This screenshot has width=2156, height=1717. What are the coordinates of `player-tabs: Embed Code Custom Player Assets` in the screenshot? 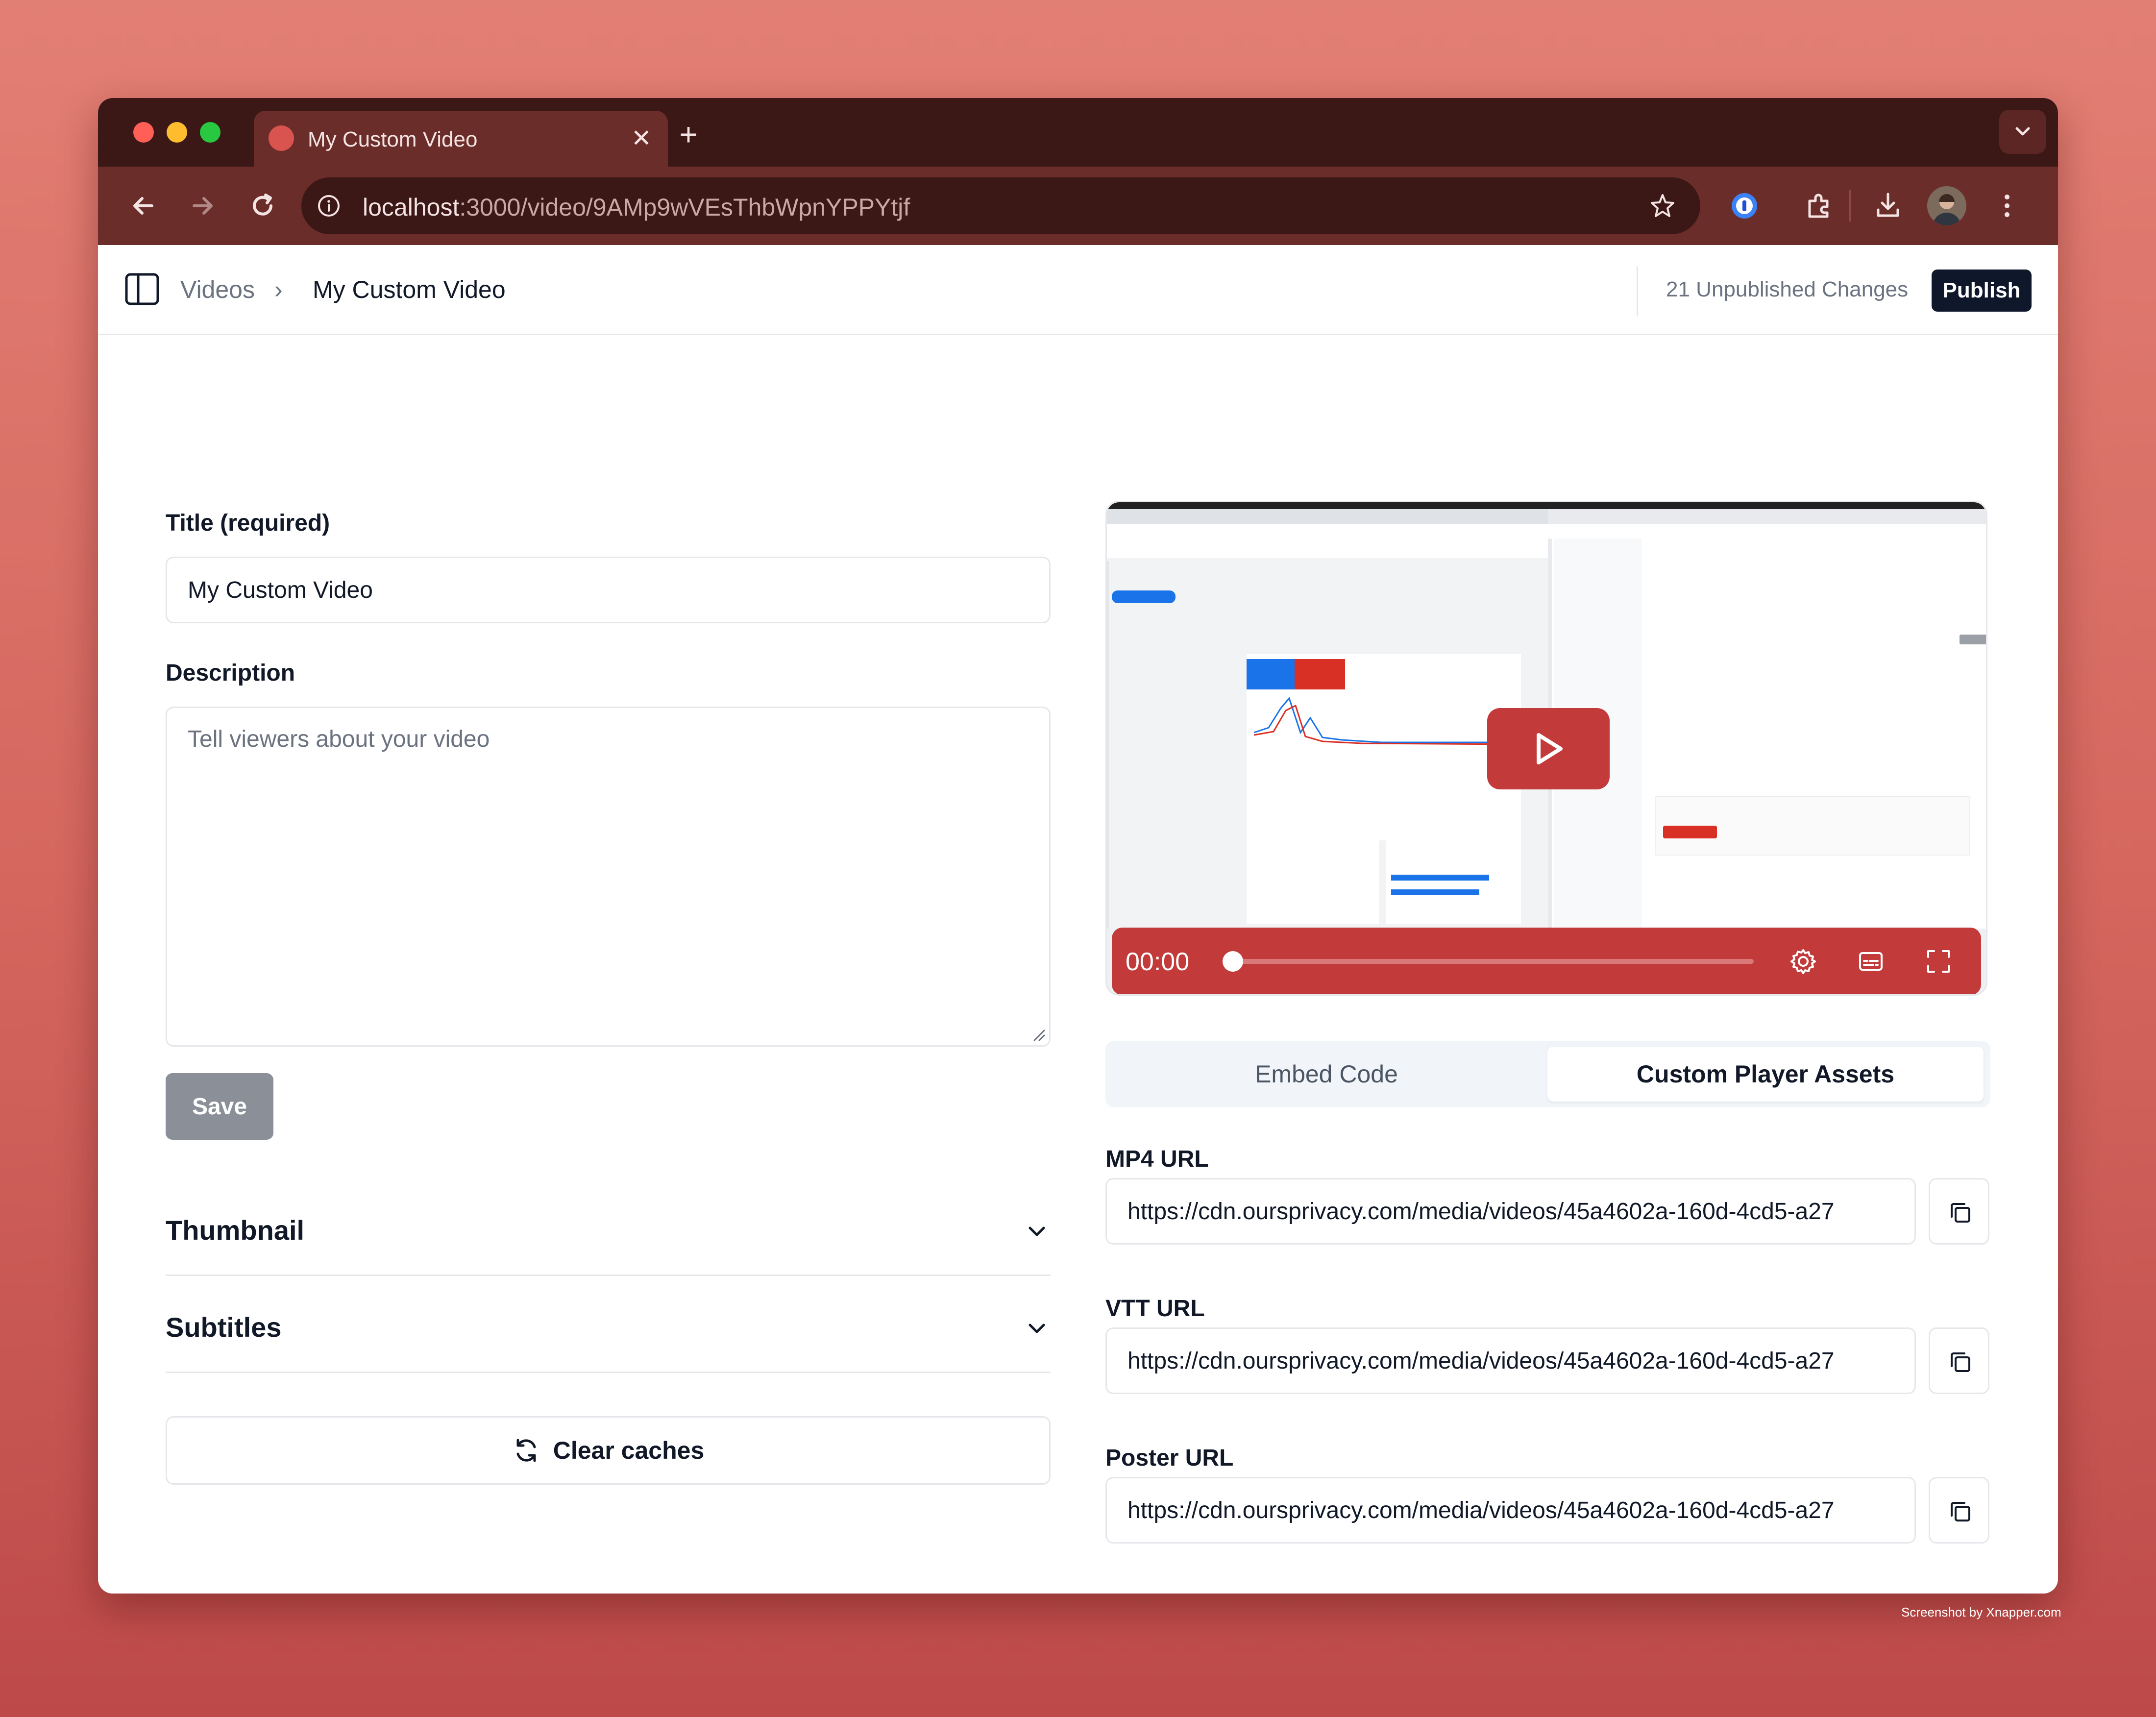 It's located at (1547, 1074).